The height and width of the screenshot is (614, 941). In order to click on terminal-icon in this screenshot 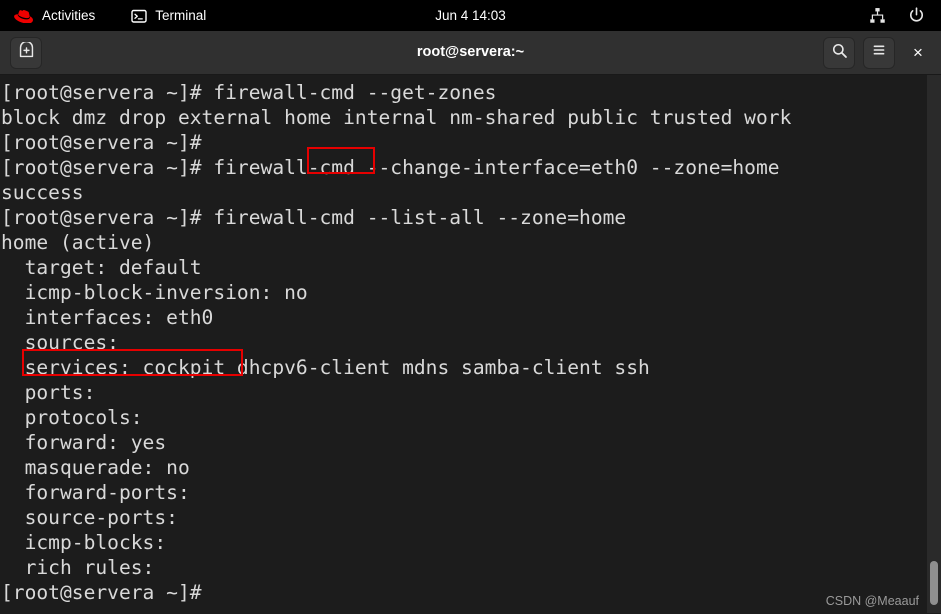, I will do `click(139, 16)`.